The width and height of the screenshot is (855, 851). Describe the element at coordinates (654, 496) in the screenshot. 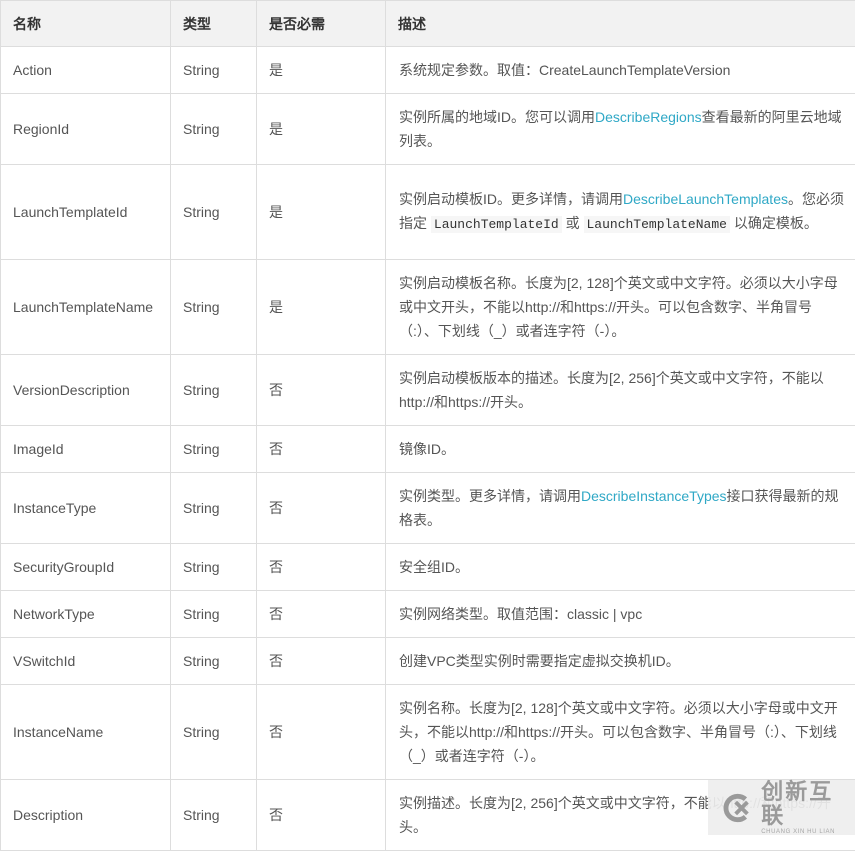

I see `api-link: DescribeInstanceTypes` at that location.